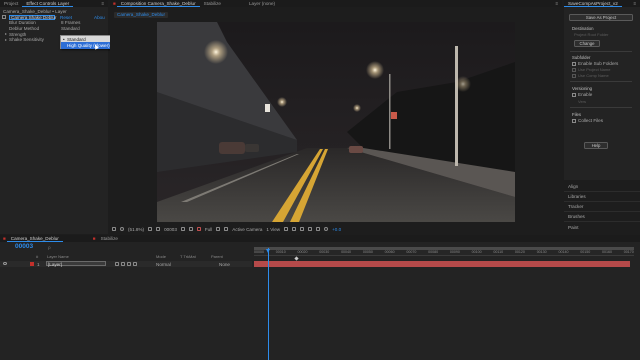 This screenshot has height=360, width=640. I want to click on collect-files-option: Collect Files, so click(587, 121).